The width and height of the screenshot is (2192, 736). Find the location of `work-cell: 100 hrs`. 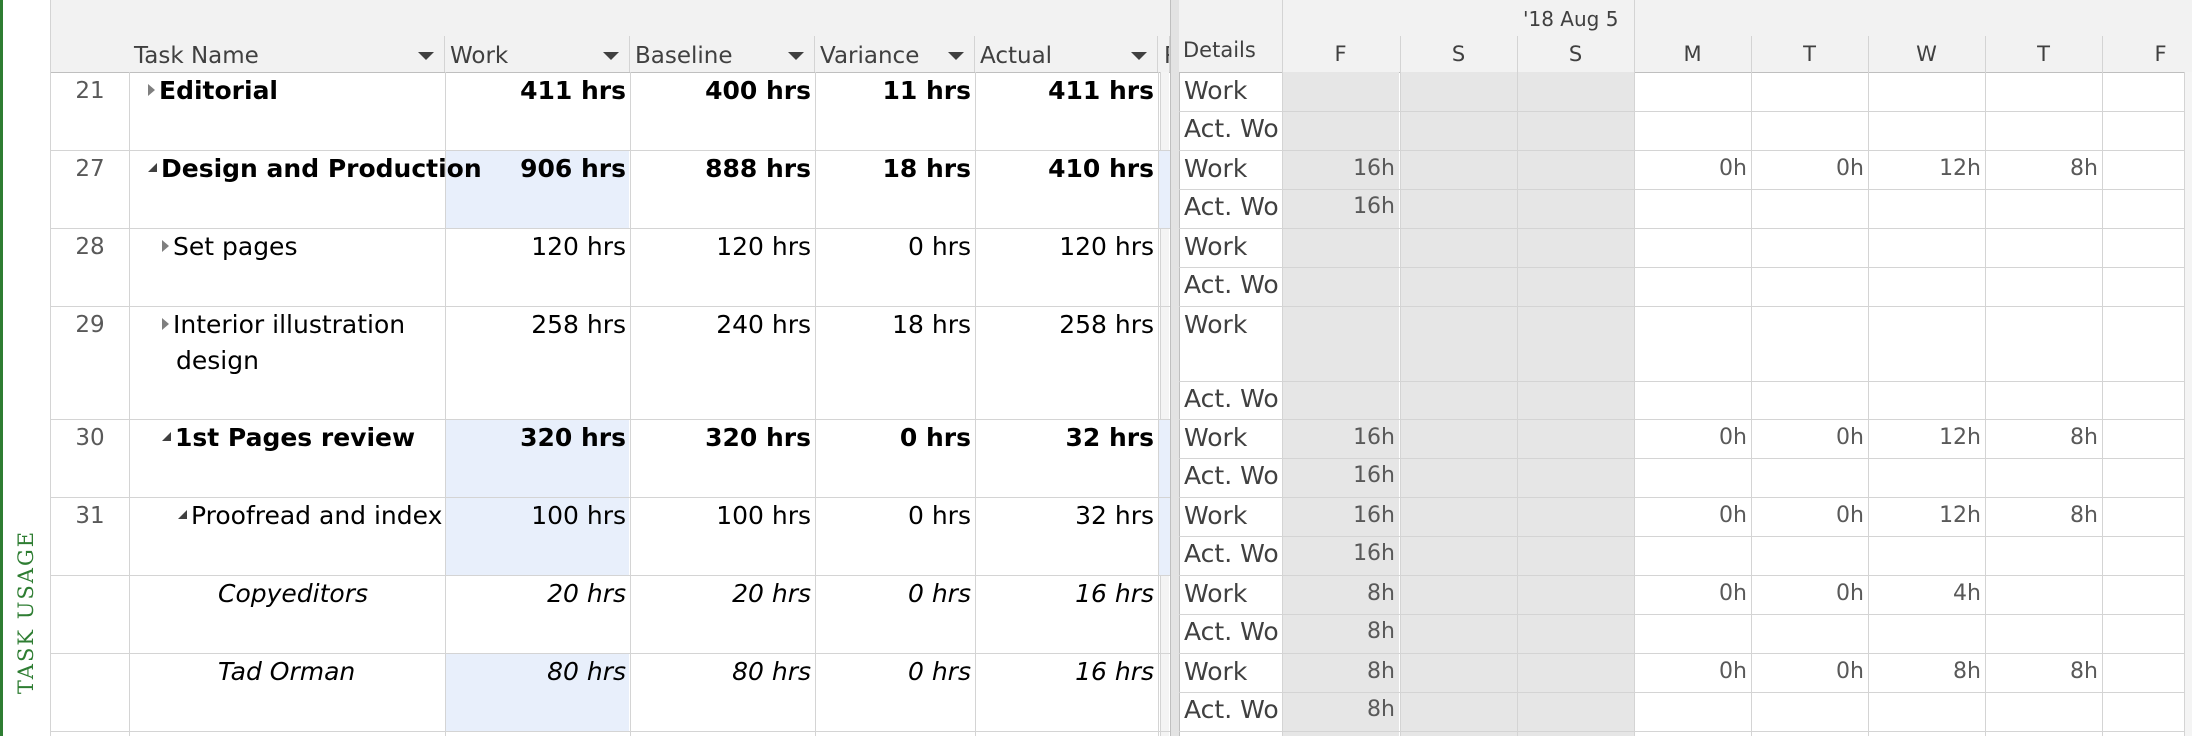

work-cell: 100 hrs is located at coordinates (537, 516).